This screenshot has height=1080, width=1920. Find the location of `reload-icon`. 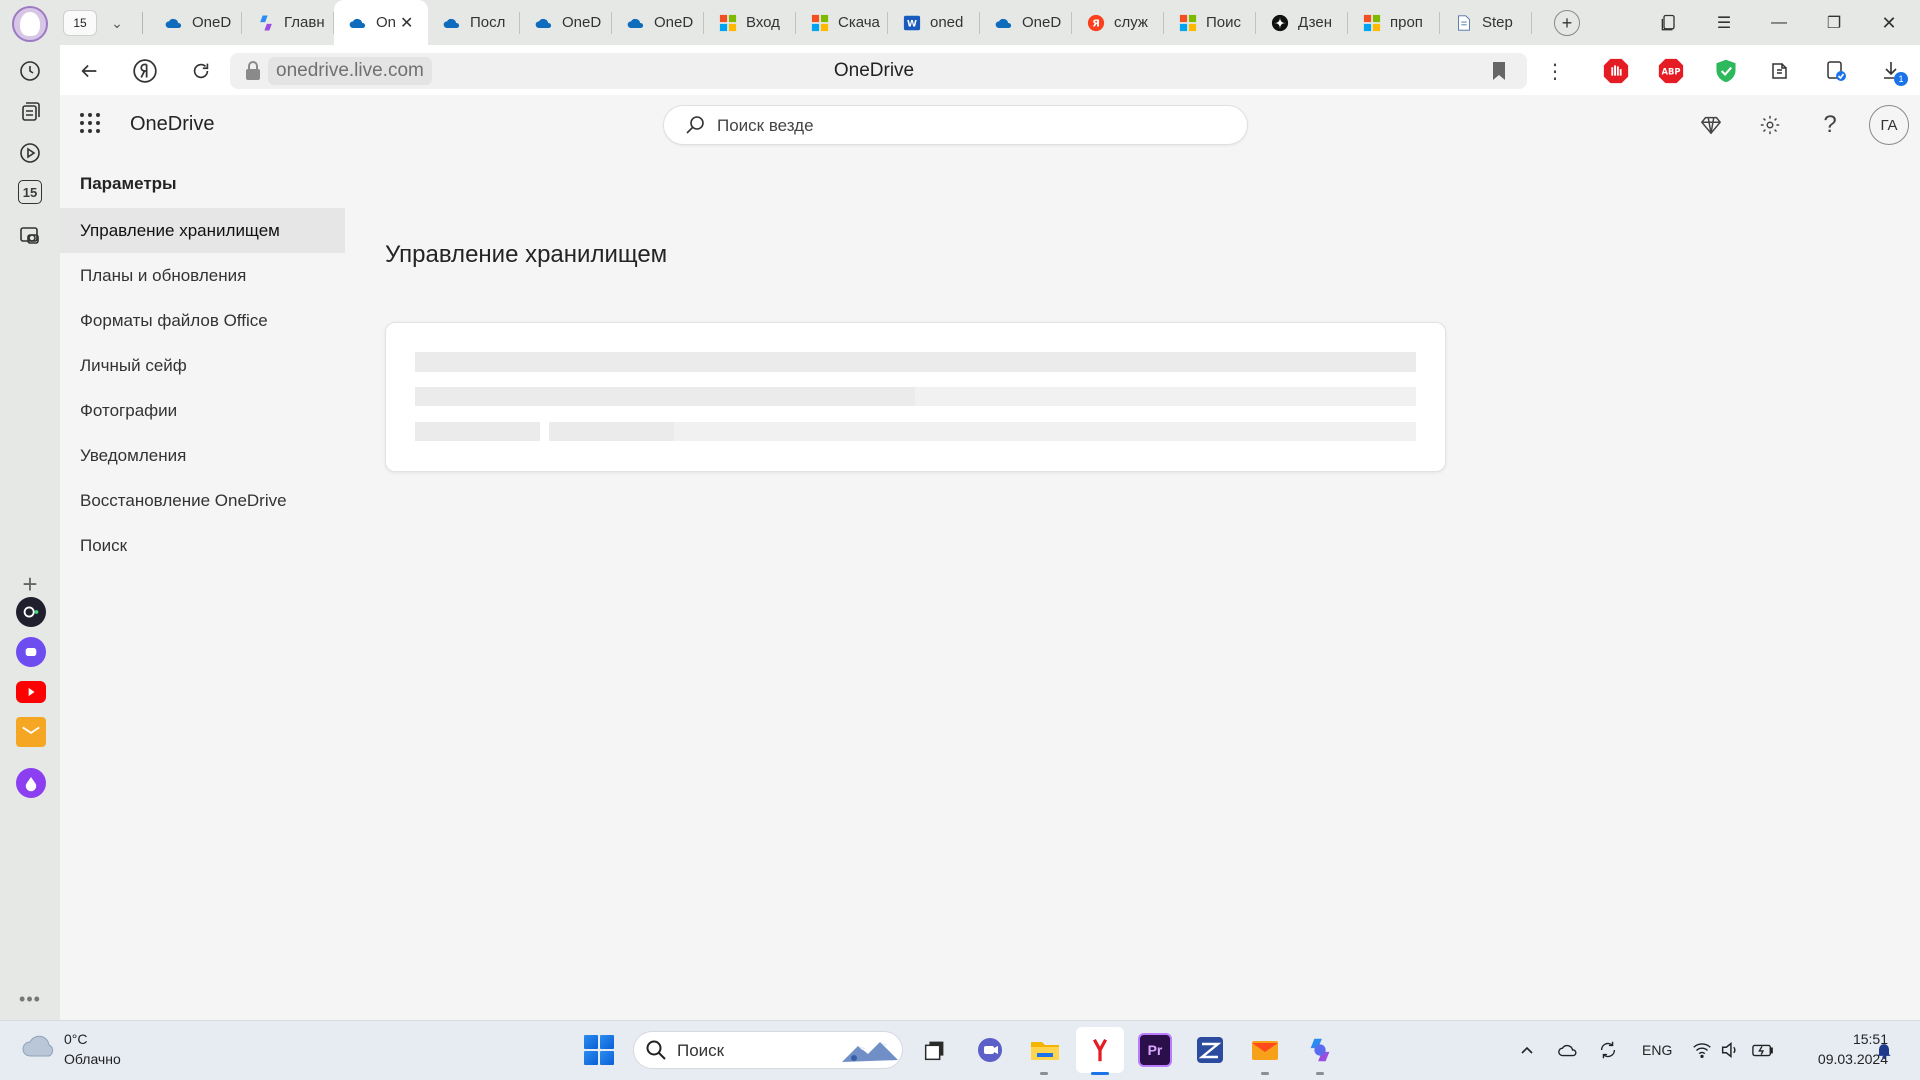

reload-icon is located at coordinates (201, 71).